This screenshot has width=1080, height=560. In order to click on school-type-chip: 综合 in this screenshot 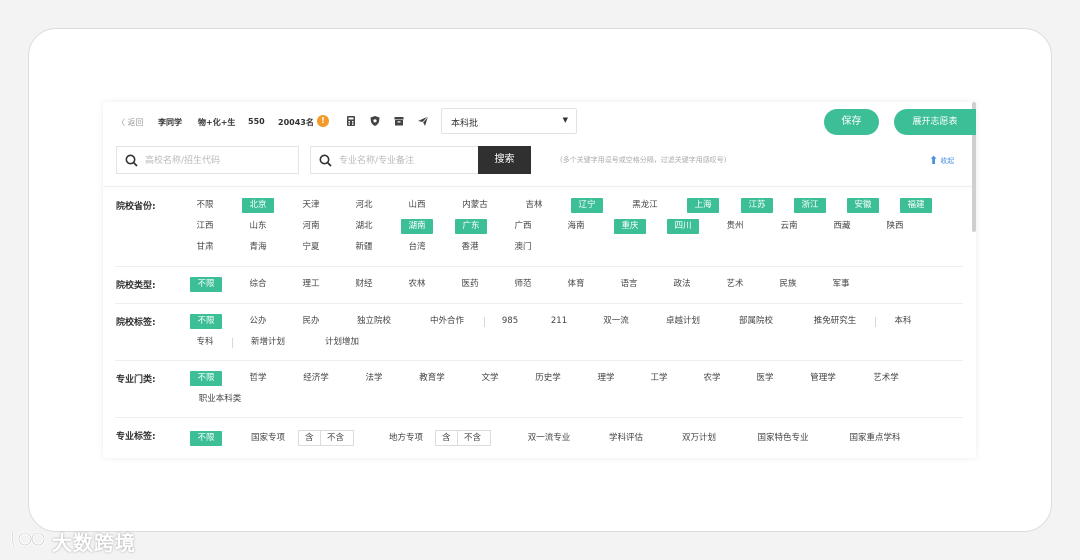, I will do `click(258, 284)`.